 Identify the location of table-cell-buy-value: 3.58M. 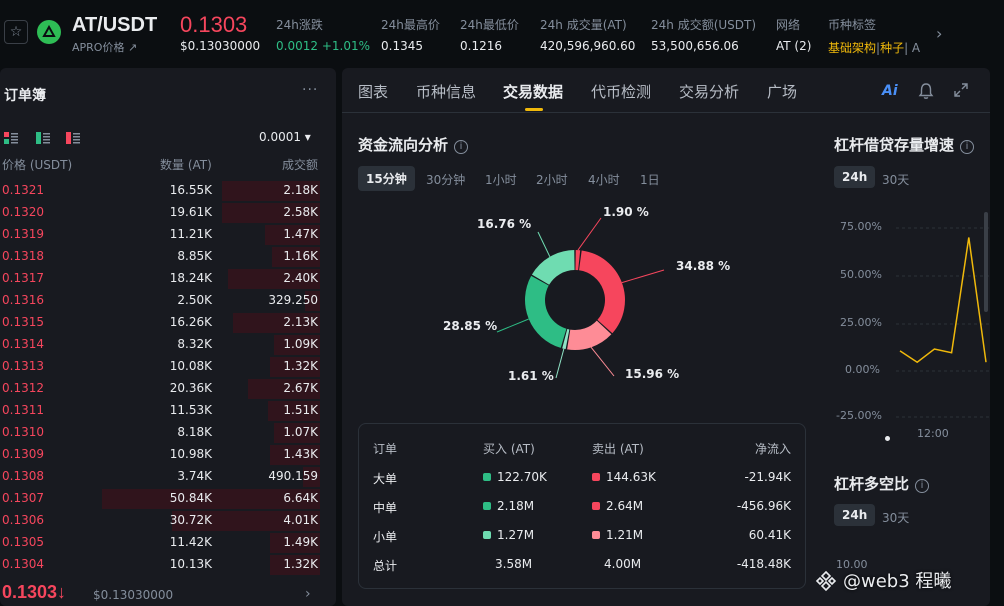
(514, 564).